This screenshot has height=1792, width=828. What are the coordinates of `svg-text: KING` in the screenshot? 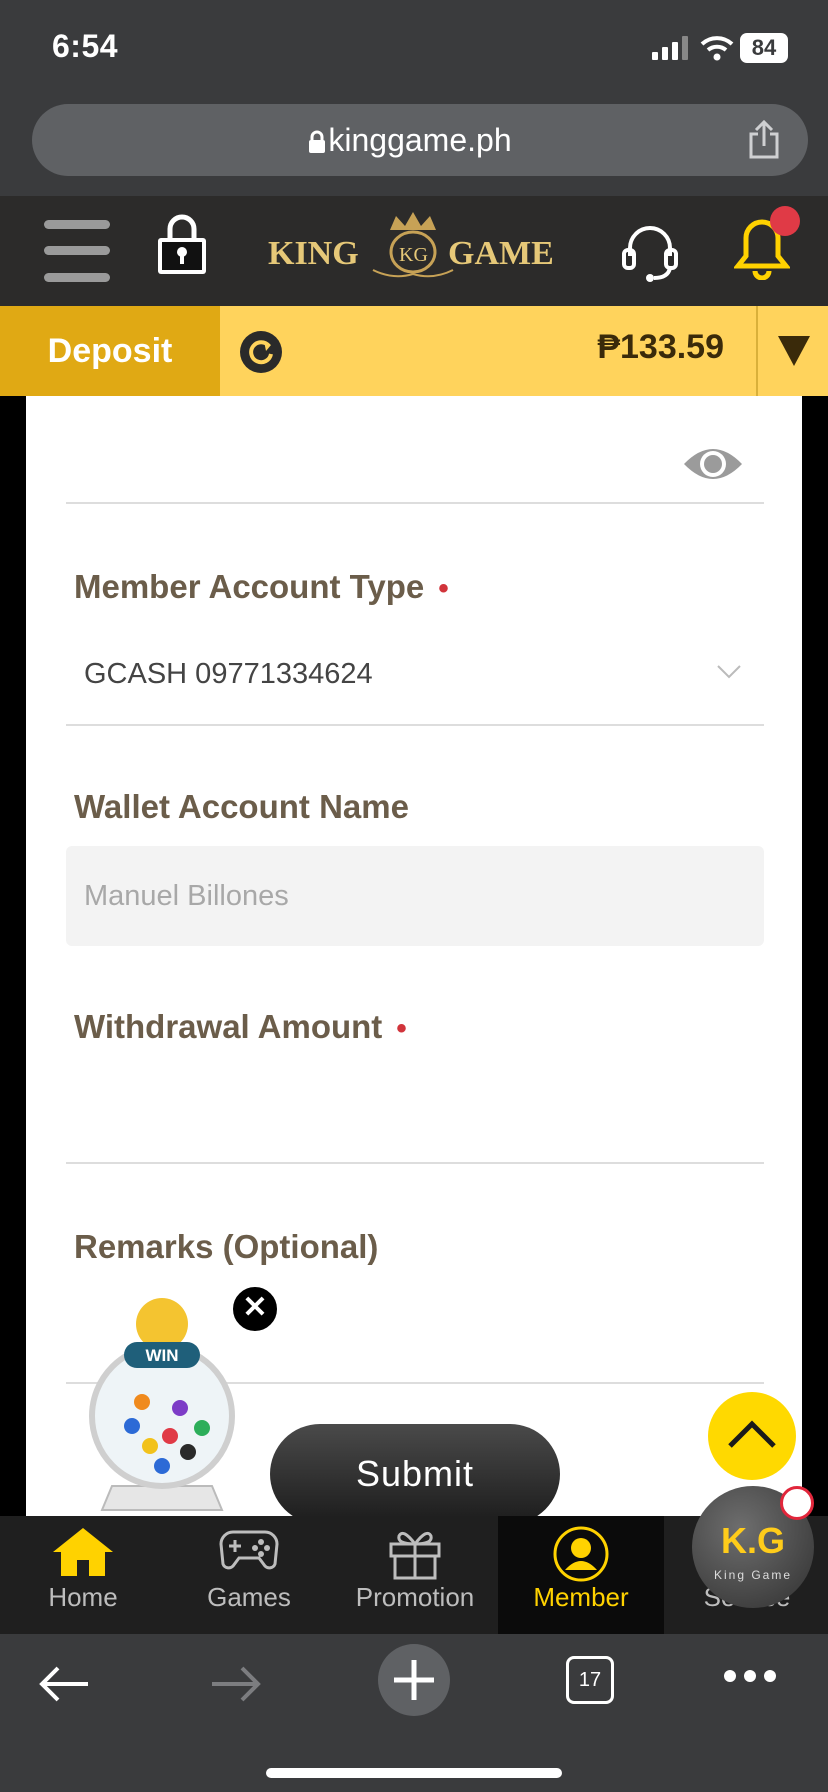 It's located at (313, 253).